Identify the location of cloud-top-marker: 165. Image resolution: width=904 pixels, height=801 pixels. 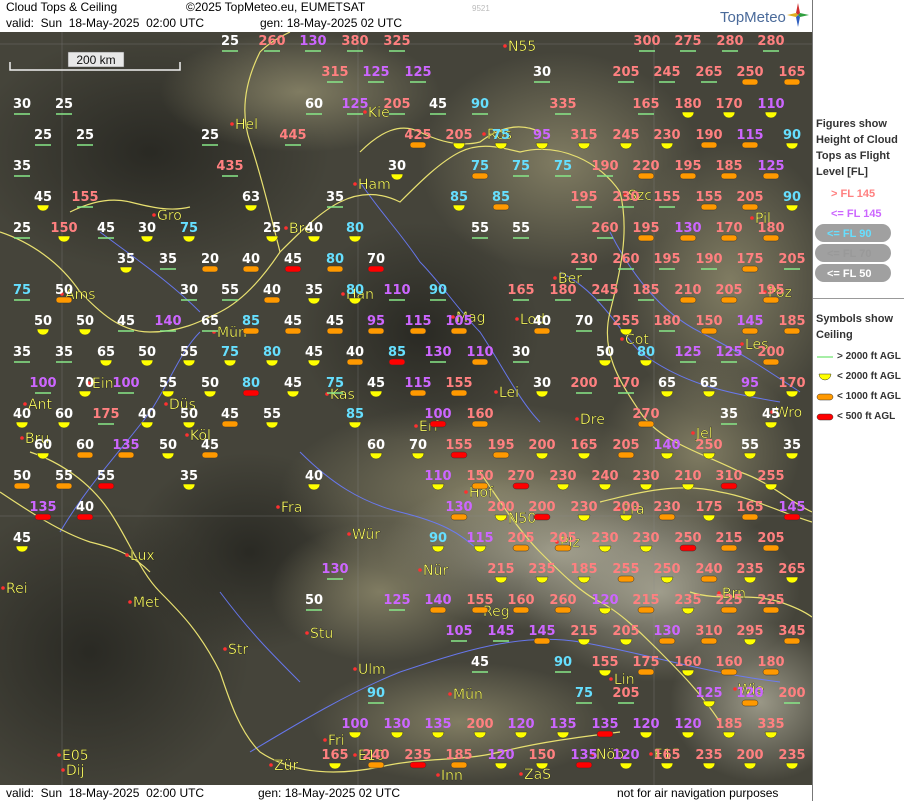
(646, 106).